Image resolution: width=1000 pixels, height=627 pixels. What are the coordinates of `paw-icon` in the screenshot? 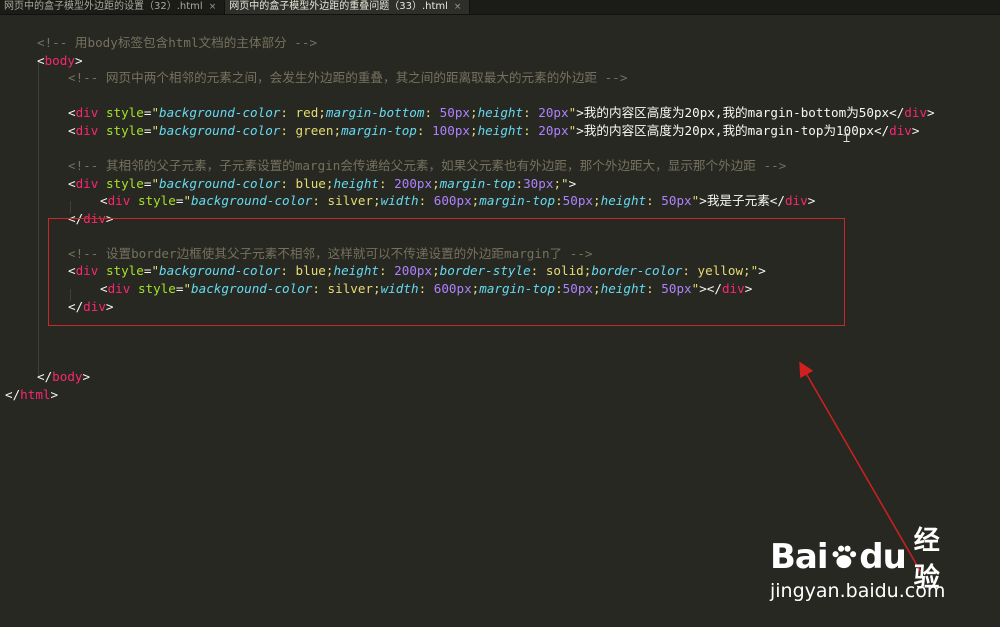 It's located at (844, 557).